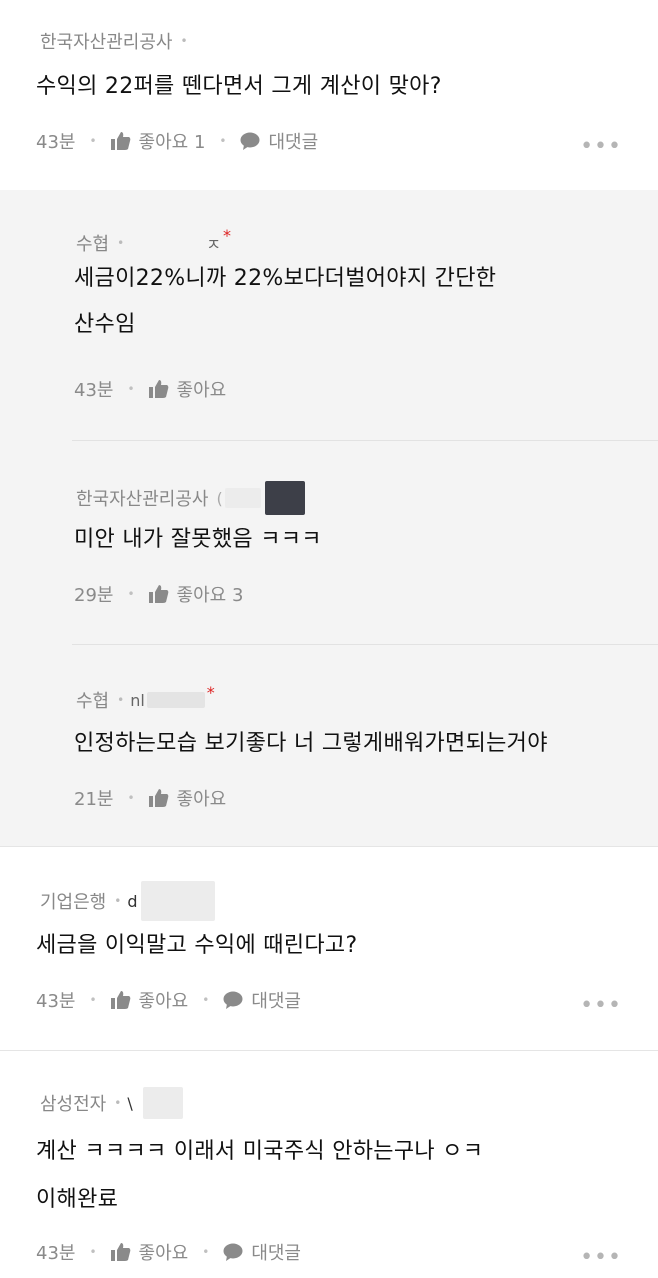  What do you see at coordinates (198, 539) in the screenshot?
I see `reply-text: 미안 내가 잘못했음 ㅋㅋㅋ` at bounding box center [198, 539].